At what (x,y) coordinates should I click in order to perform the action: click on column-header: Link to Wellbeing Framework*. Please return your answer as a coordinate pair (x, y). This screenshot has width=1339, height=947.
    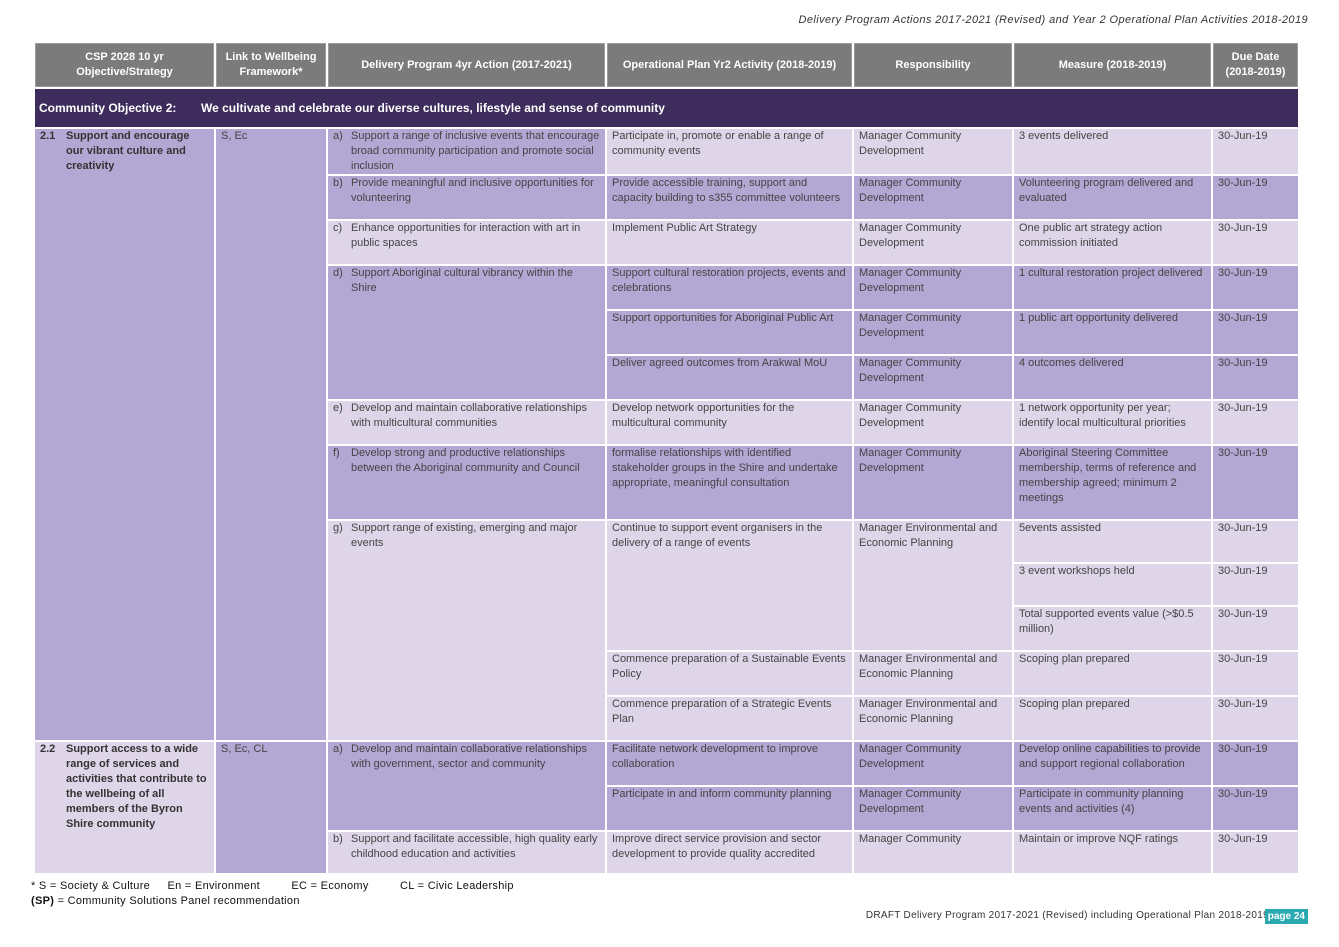
    Looking at the image, I should click on (271, 65).